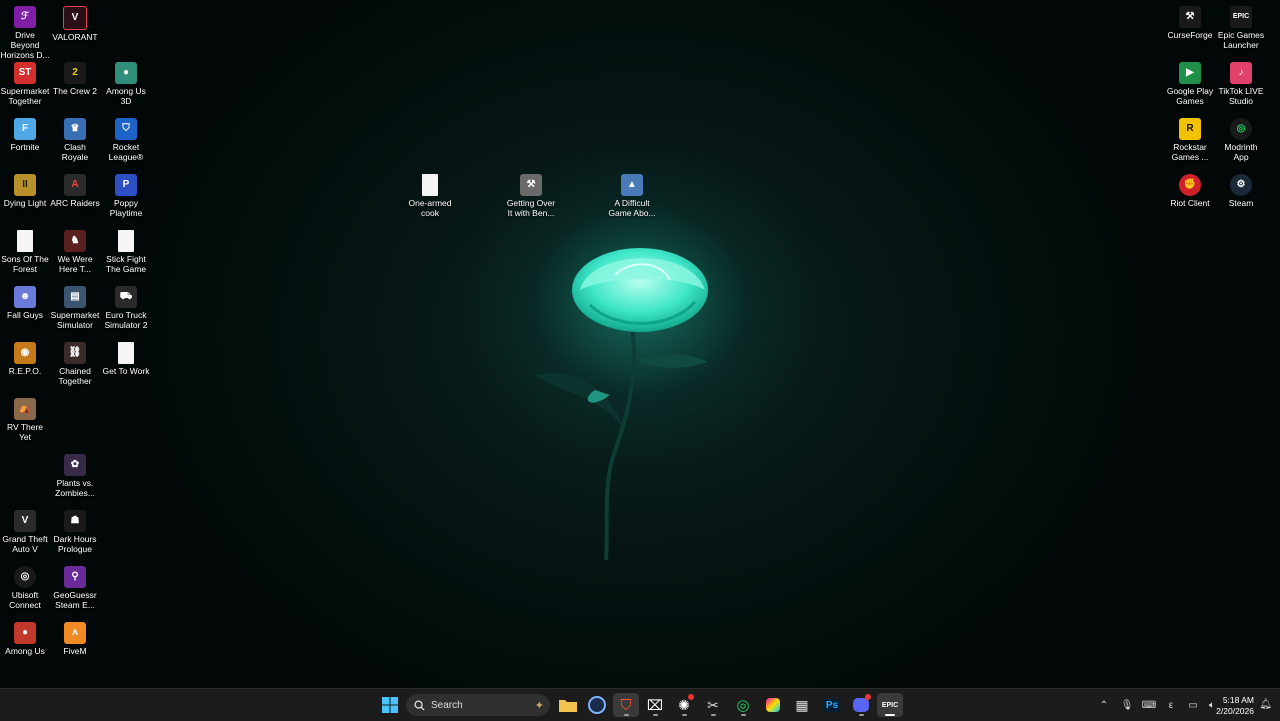  I want to click on taskbar-file-explorer, so click(568, 705).